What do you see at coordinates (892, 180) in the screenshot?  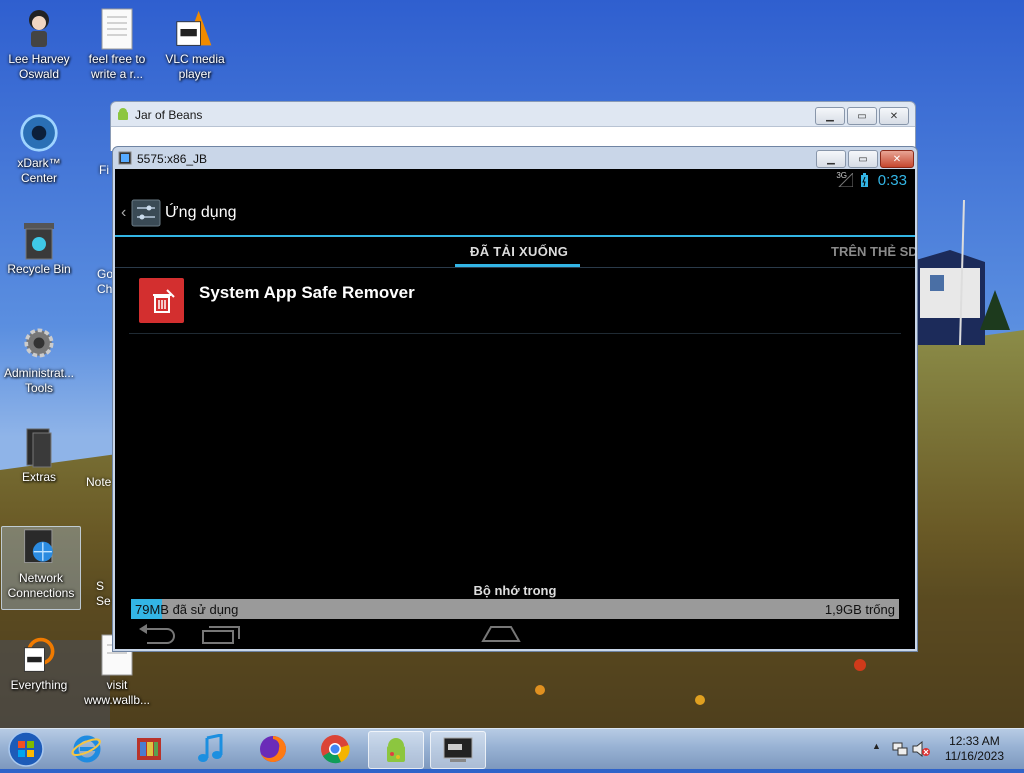 I see `status-clock: 0:33` at bounding box center [892, 180].